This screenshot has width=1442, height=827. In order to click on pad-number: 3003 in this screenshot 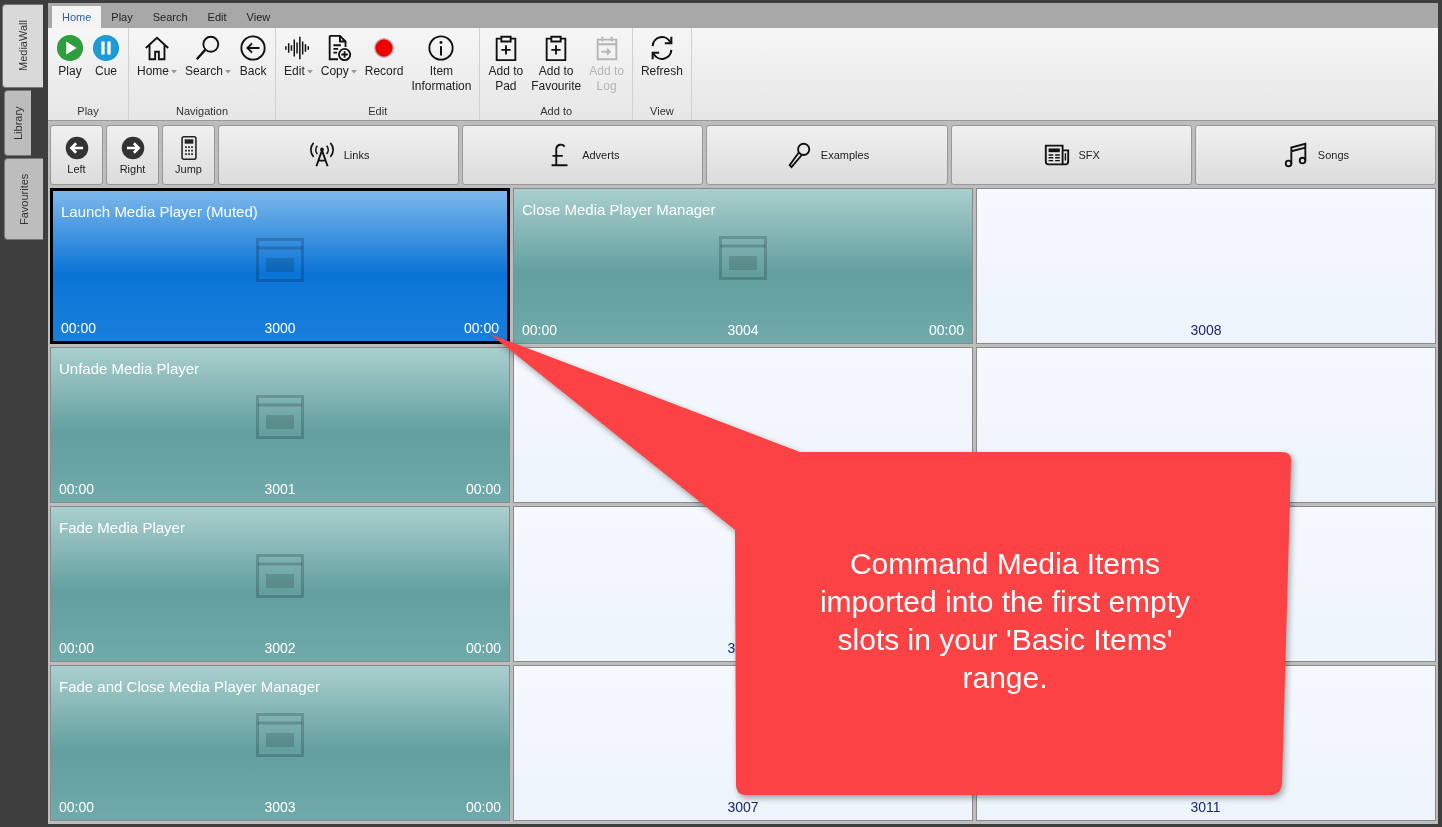, I will do `click(280, 807)`.